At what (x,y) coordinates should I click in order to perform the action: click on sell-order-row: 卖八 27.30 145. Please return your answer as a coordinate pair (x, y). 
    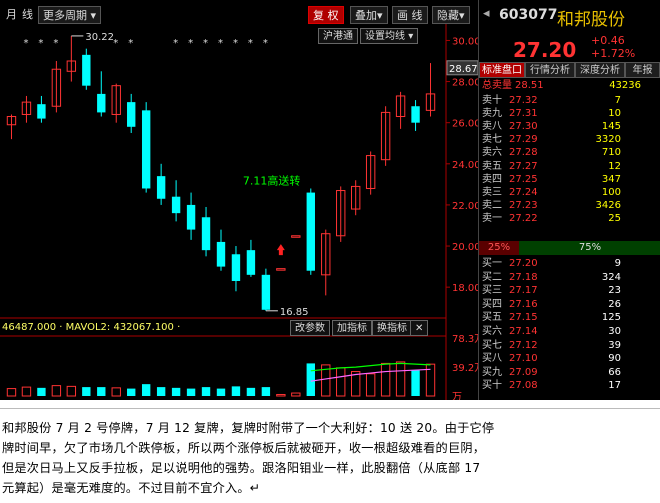
    Looking at the image, I should click on (569, 127).